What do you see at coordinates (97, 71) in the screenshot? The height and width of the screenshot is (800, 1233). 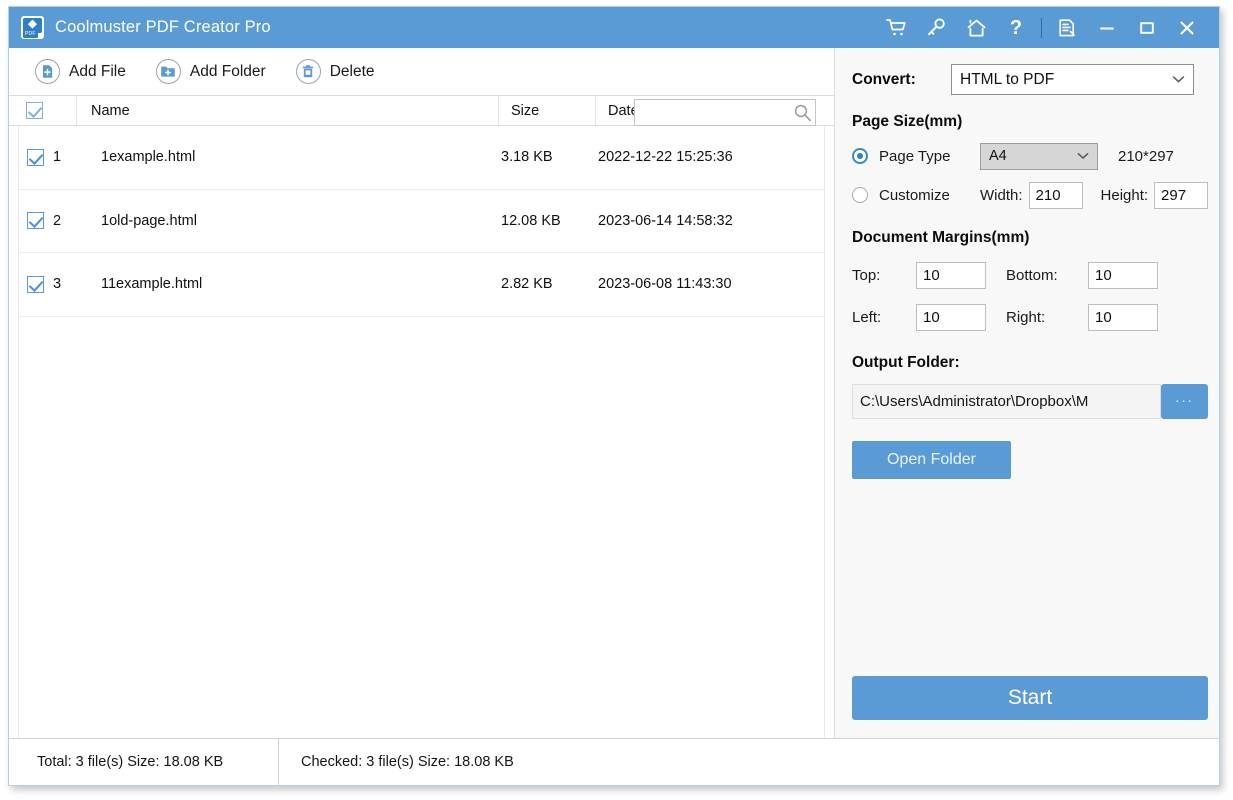 I see `add-file-label: Add File` at bounding box center [97, 71].